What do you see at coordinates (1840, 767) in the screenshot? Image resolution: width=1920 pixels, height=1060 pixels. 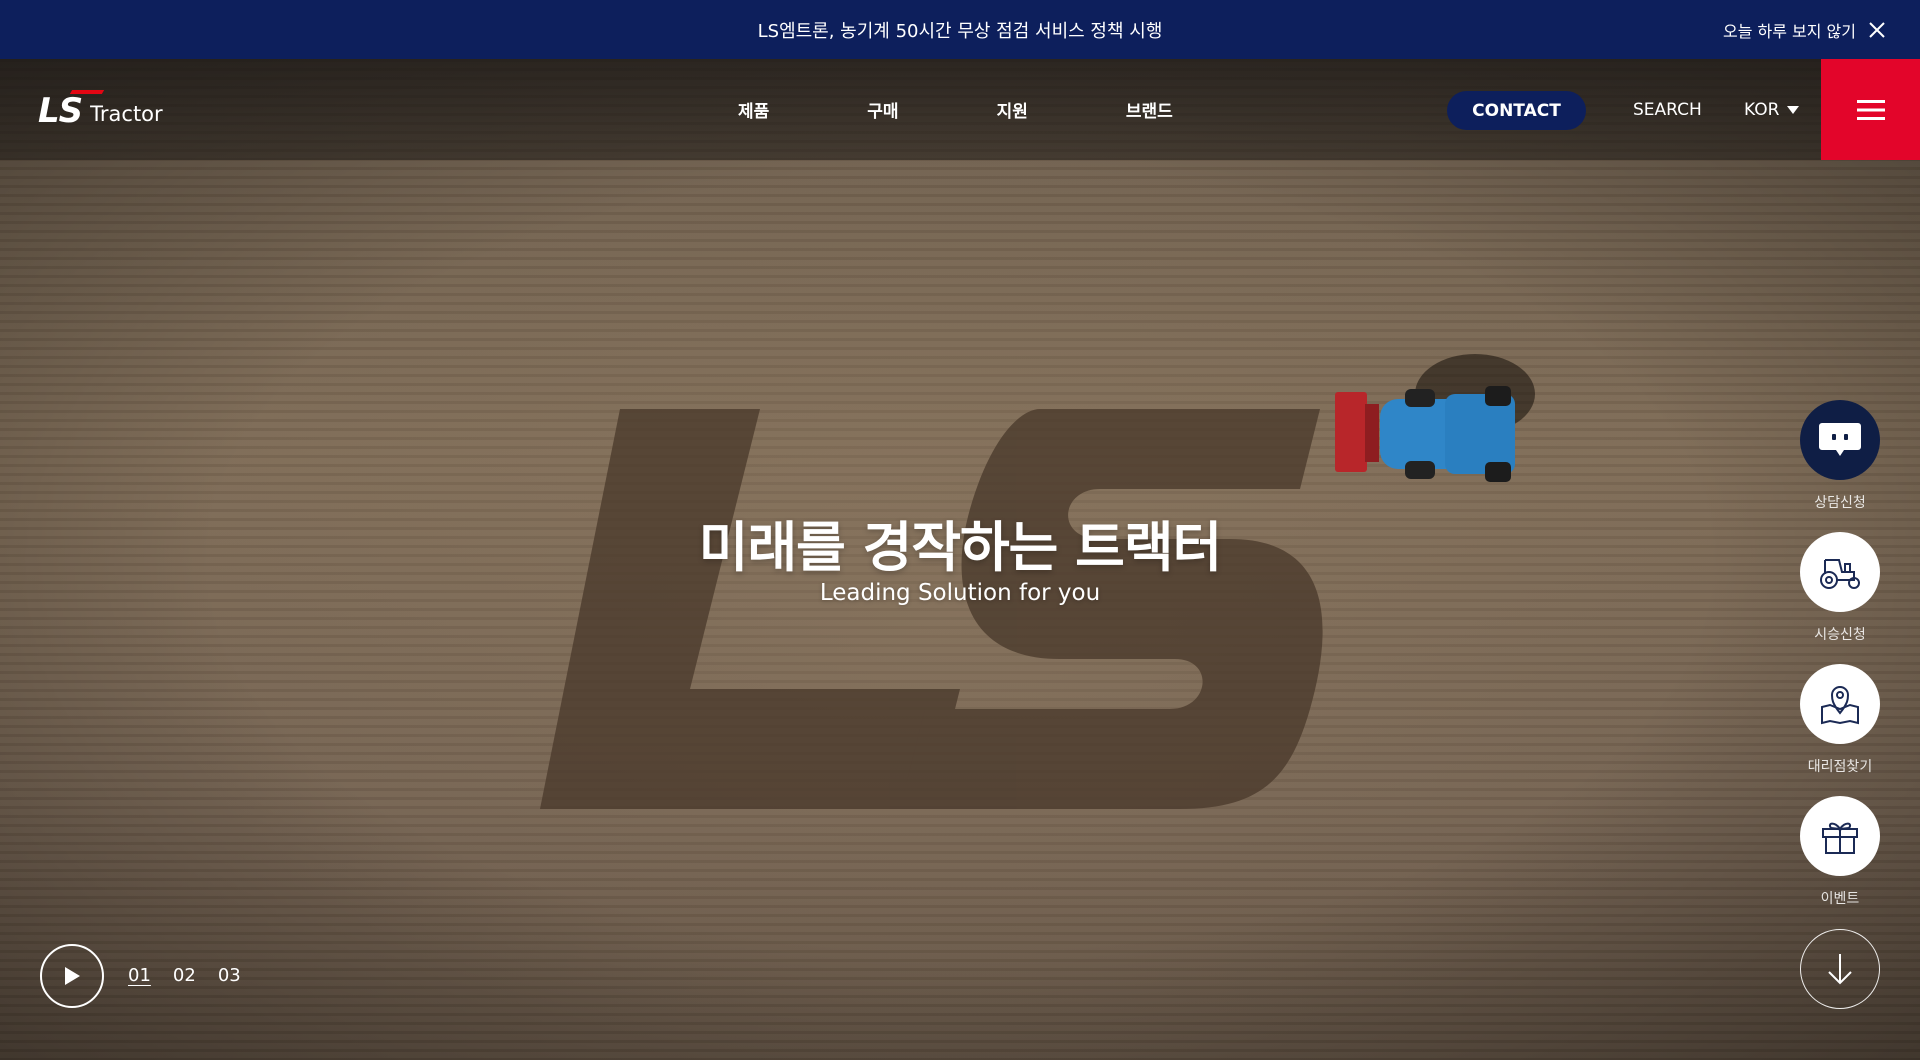 I see `quick-menu-label: 대리점찾기` at bounding box center [1840, 767].